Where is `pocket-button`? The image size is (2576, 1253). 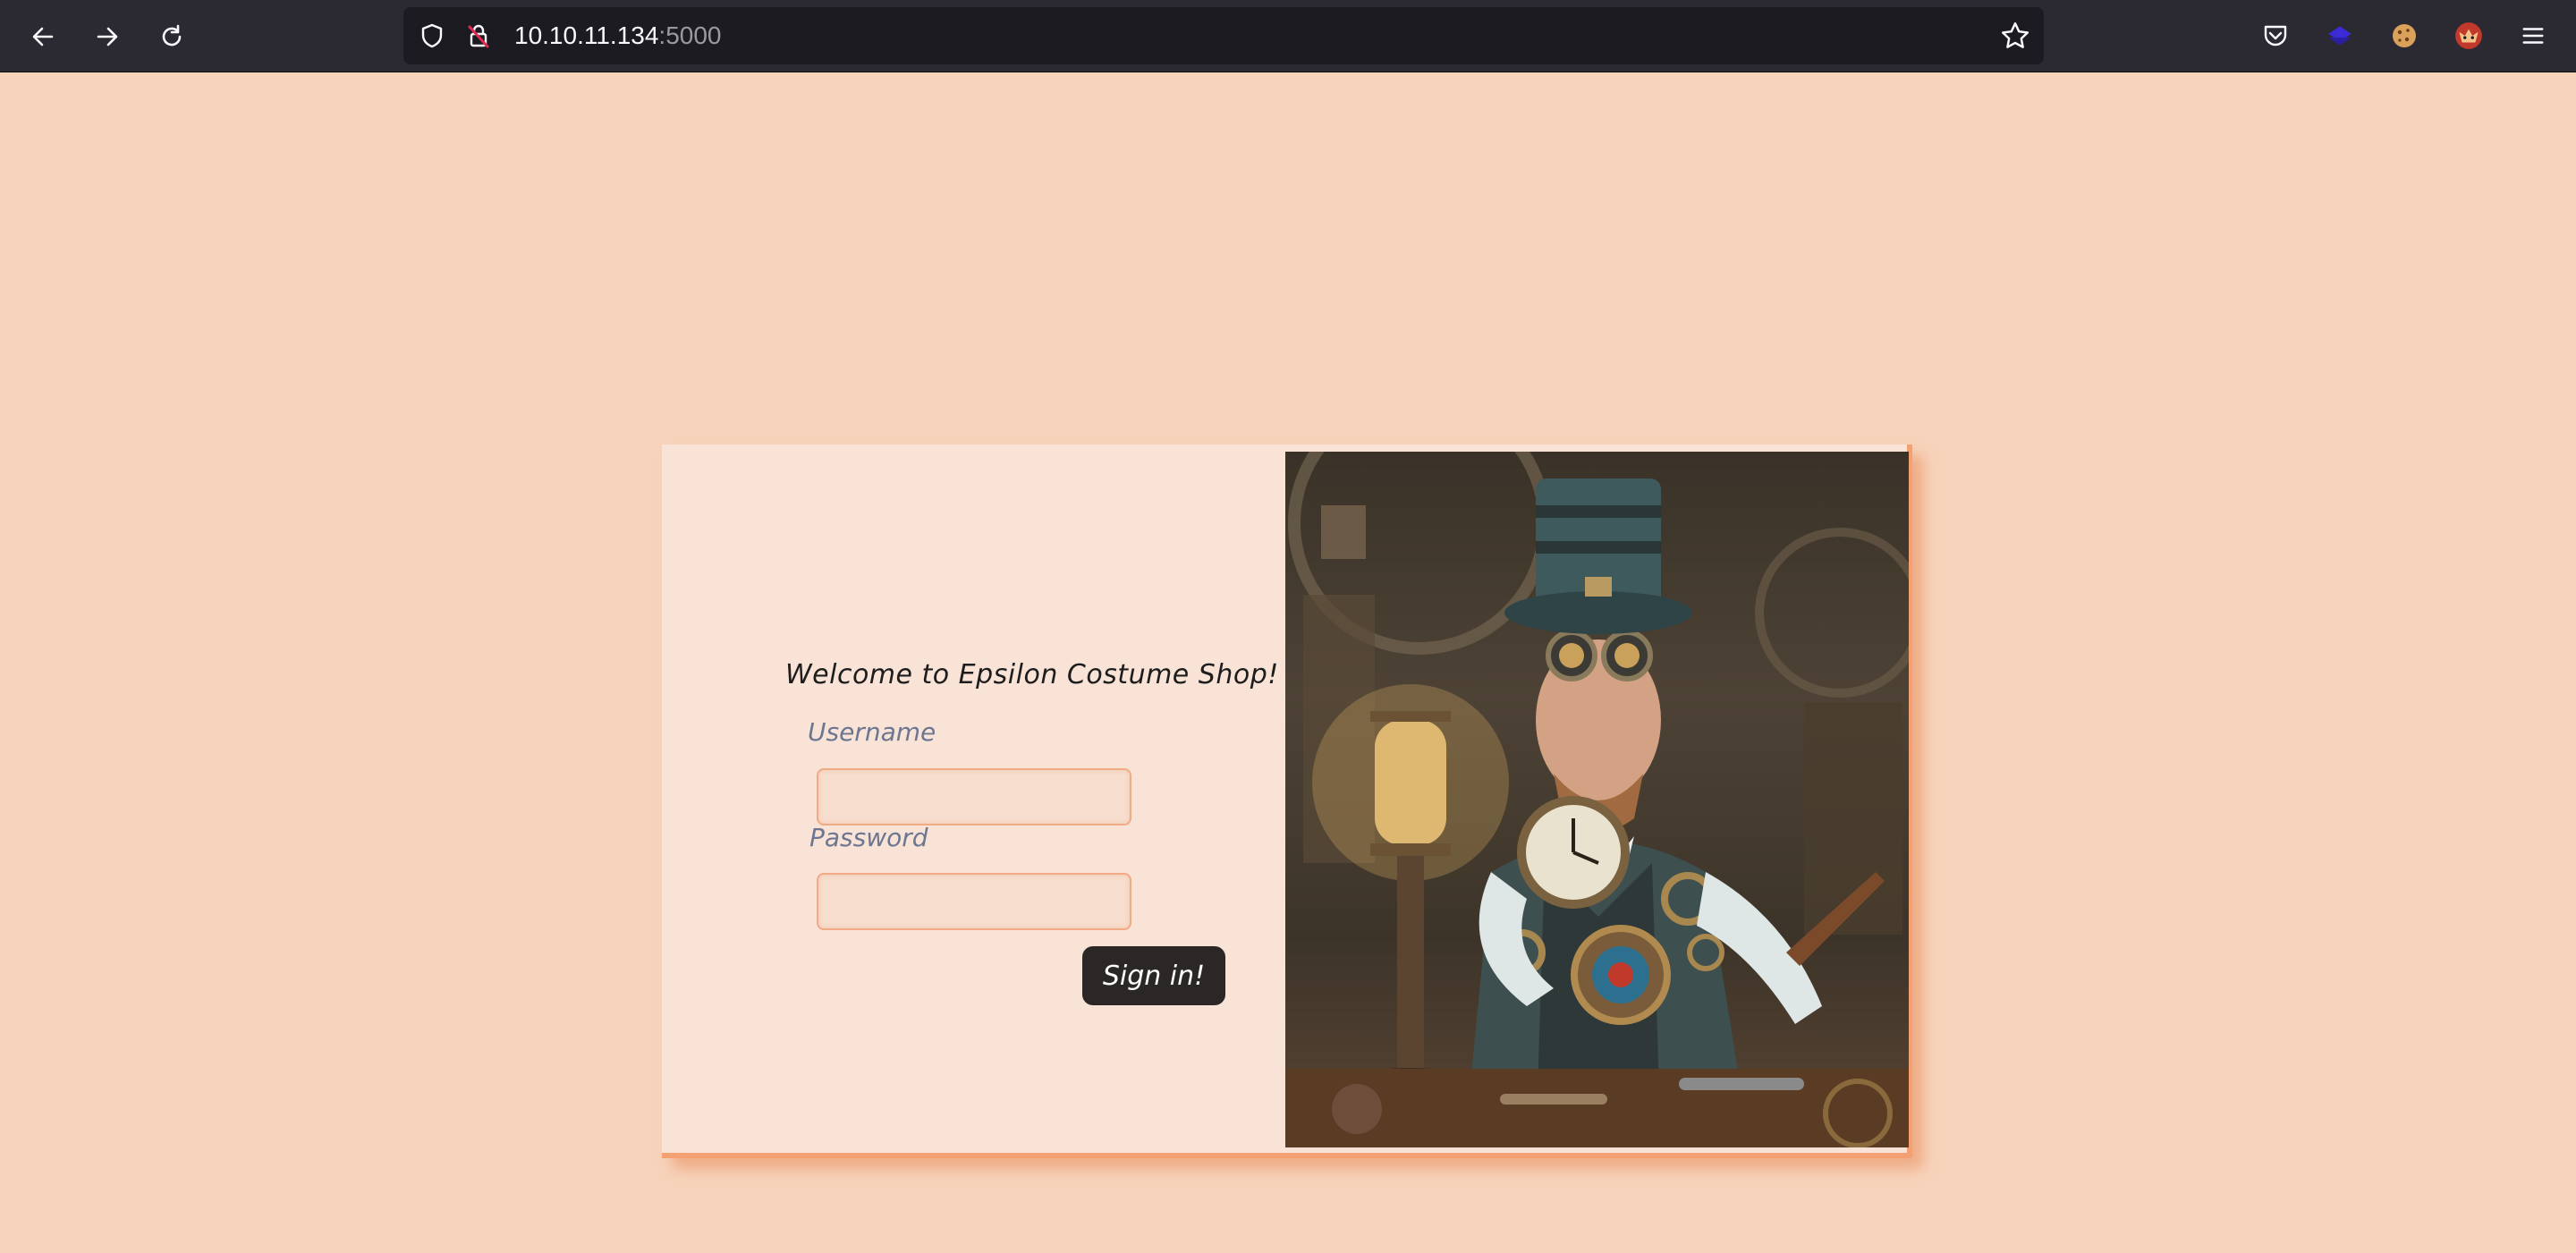 pocket-button is located at coordinates (2275, 36).